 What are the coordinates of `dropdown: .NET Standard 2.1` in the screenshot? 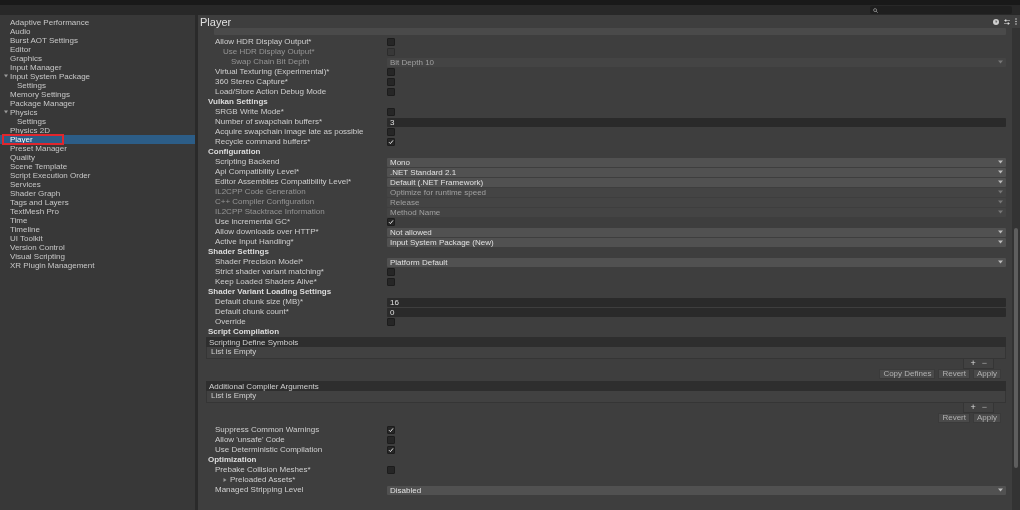 It's located at (696, 172).